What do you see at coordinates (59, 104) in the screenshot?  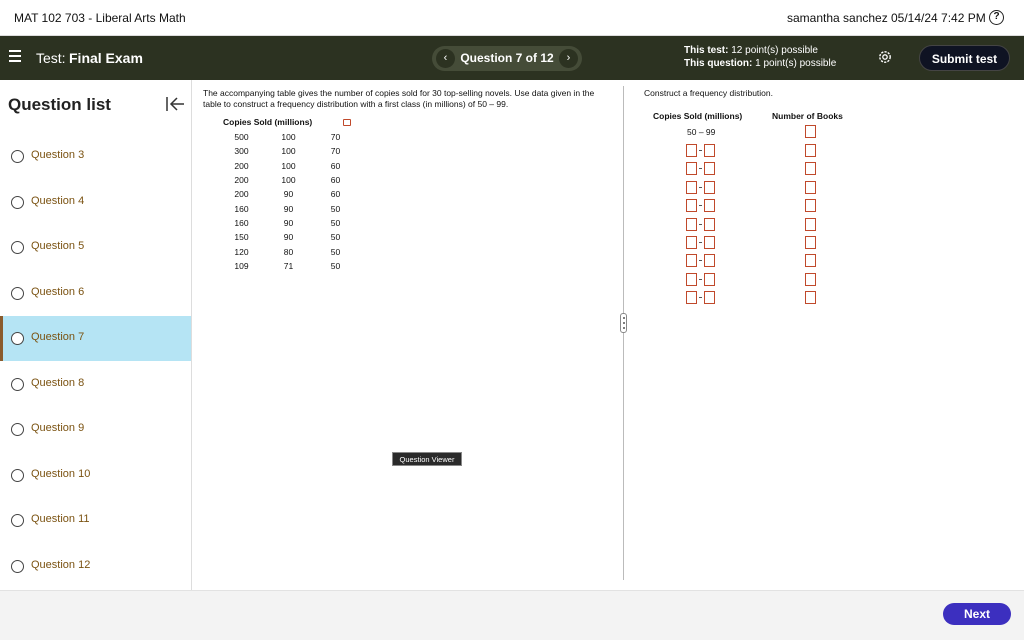 I see `question-list-title: Question list` at bounding box center [59, 104].